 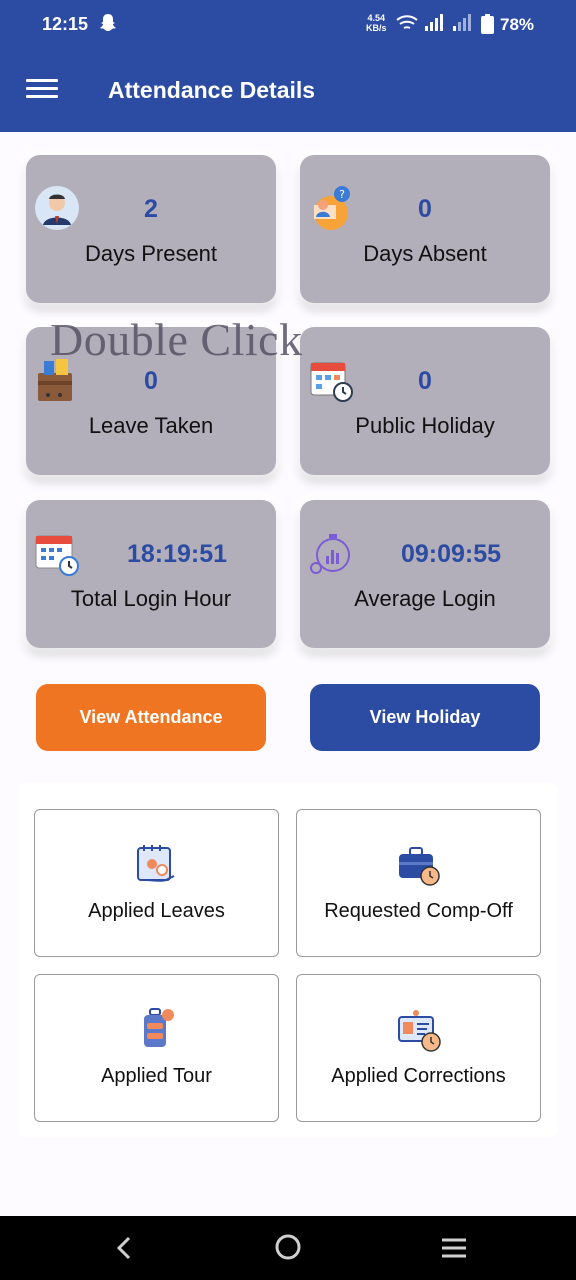 I want to click on page-title: Attendance Details, so click(x=212, y=90).